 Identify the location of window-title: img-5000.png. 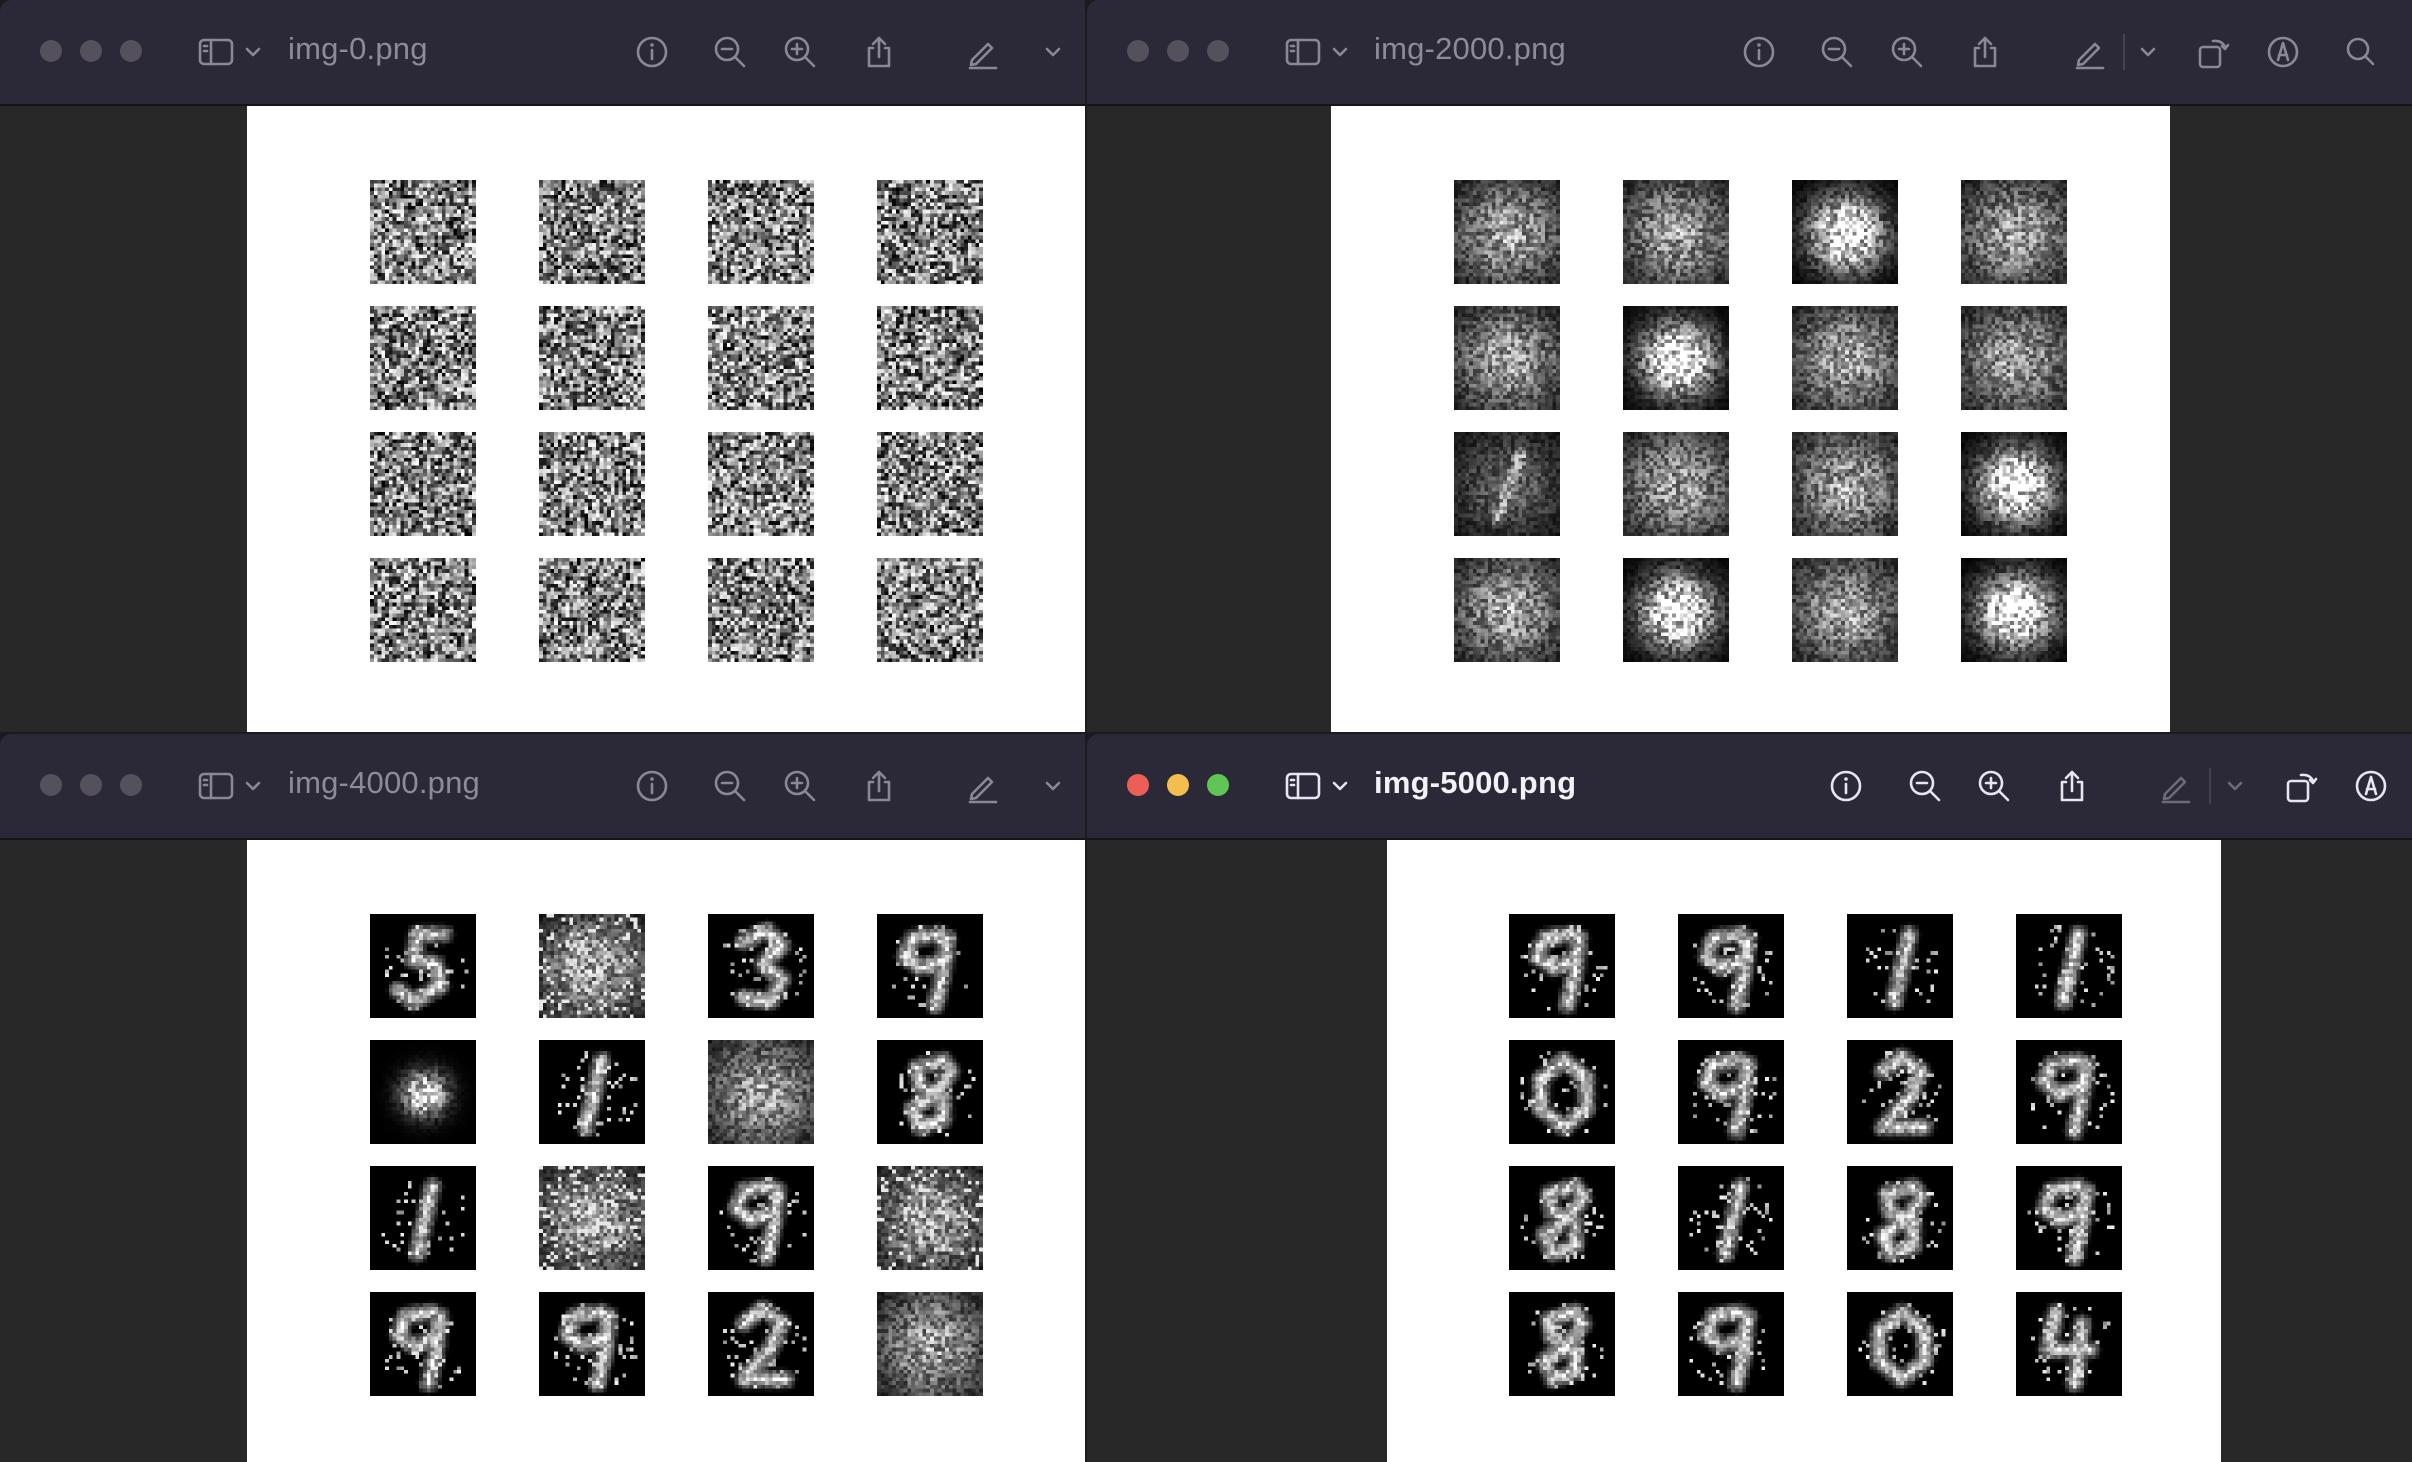
(1475, 782).